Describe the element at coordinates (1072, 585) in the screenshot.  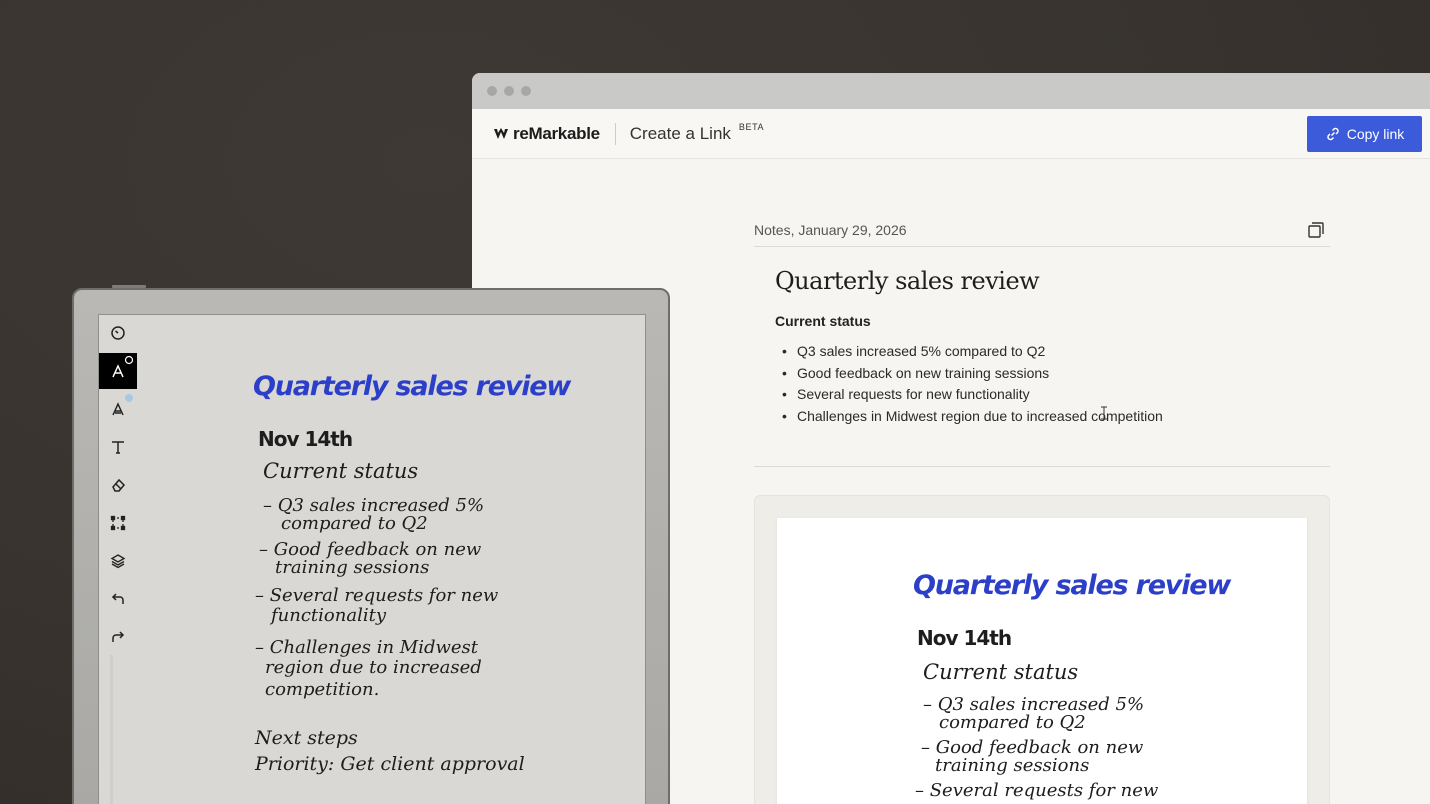
I see `preview-handwritten-title: Quarterly sales review` at that location.